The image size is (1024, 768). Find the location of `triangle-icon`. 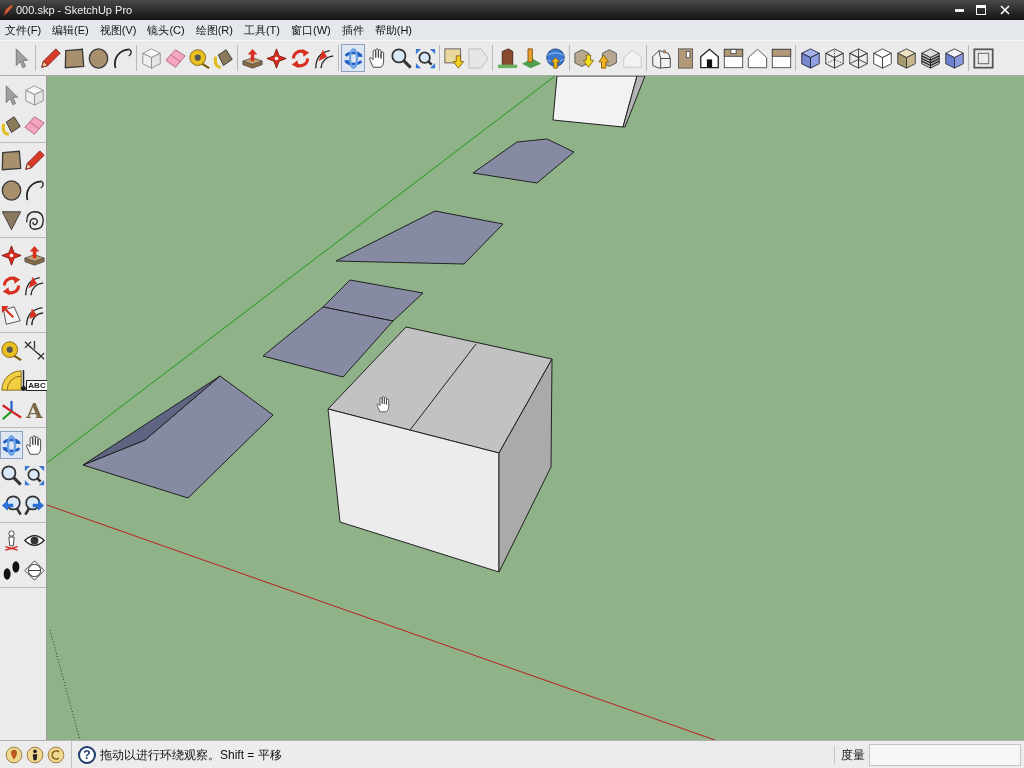

triangle-icon is located at coordinates (11, 220).